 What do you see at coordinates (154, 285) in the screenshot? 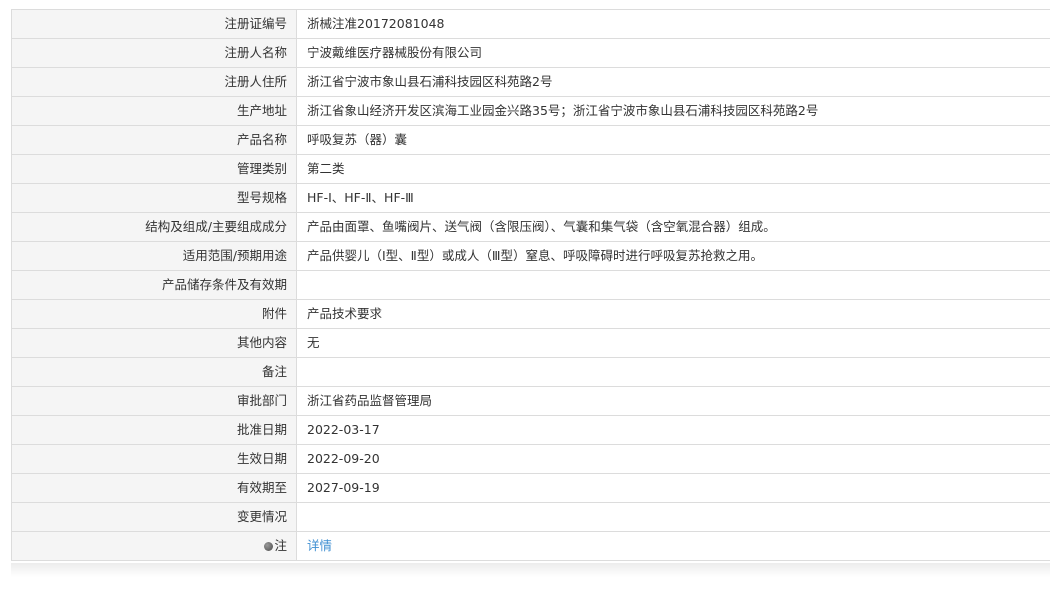
I see `row-label: 产品储存条件及有效期` at bounding box center [154, 285].